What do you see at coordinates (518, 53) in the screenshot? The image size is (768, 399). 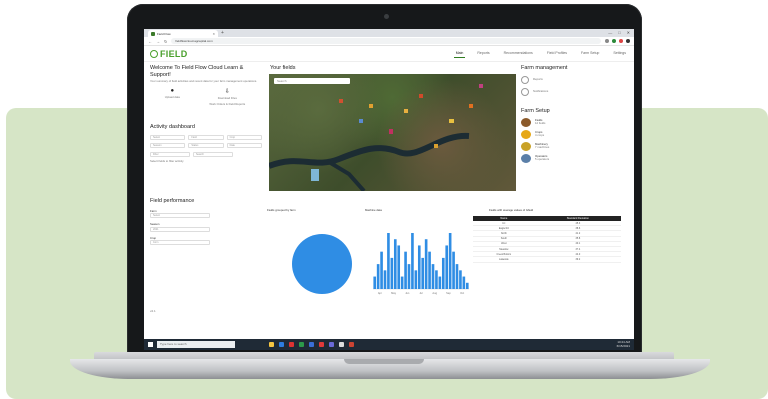 I see `tab-recommendations: Recommendations` at bounding box center [518, 53].